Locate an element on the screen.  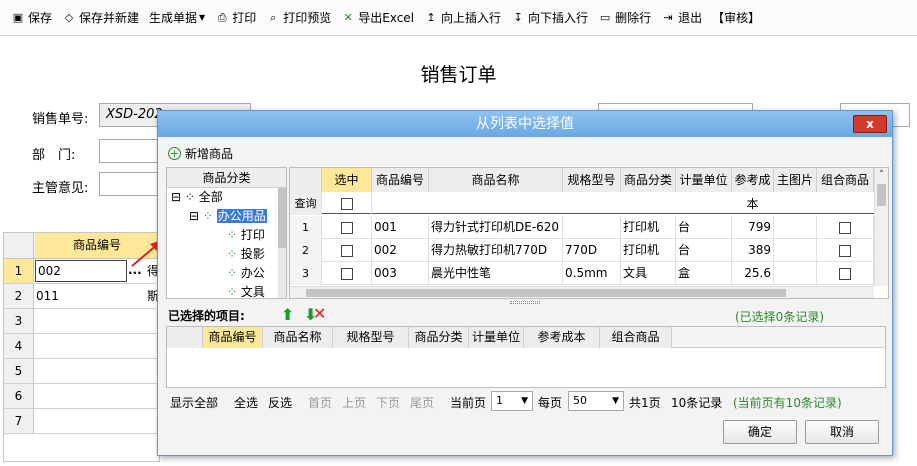
hscroll-thumb is located at coordinates (546, 293).